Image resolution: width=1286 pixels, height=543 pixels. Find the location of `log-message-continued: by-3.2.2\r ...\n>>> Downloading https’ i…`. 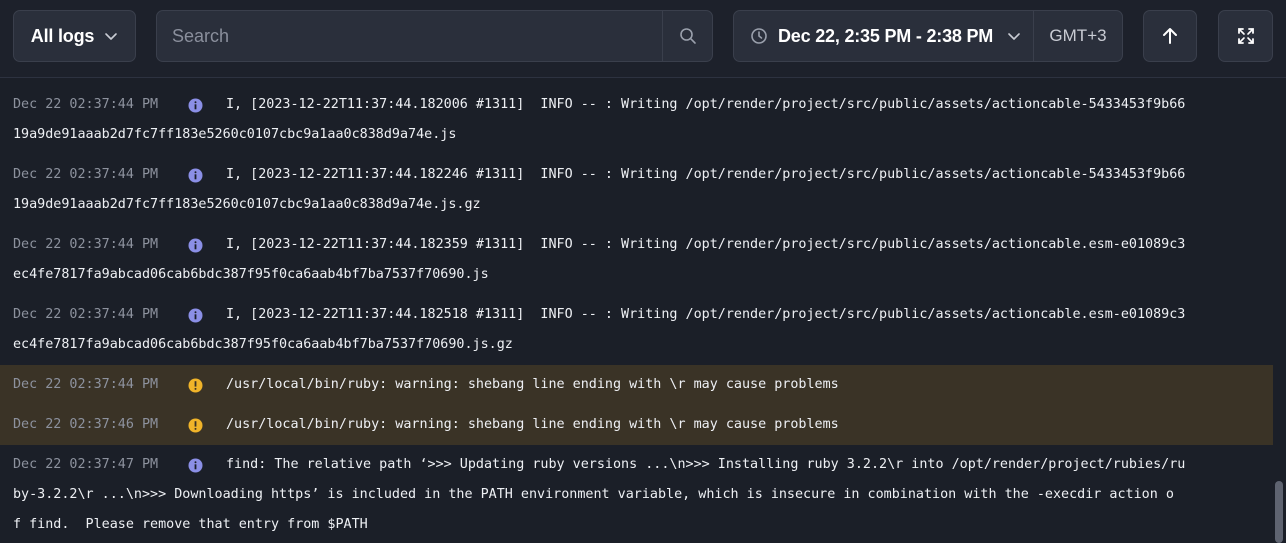

log-message-continued: by-3.2.2\r ...\n>>> Downloading https’ i… is located at coordinates (593, 494).